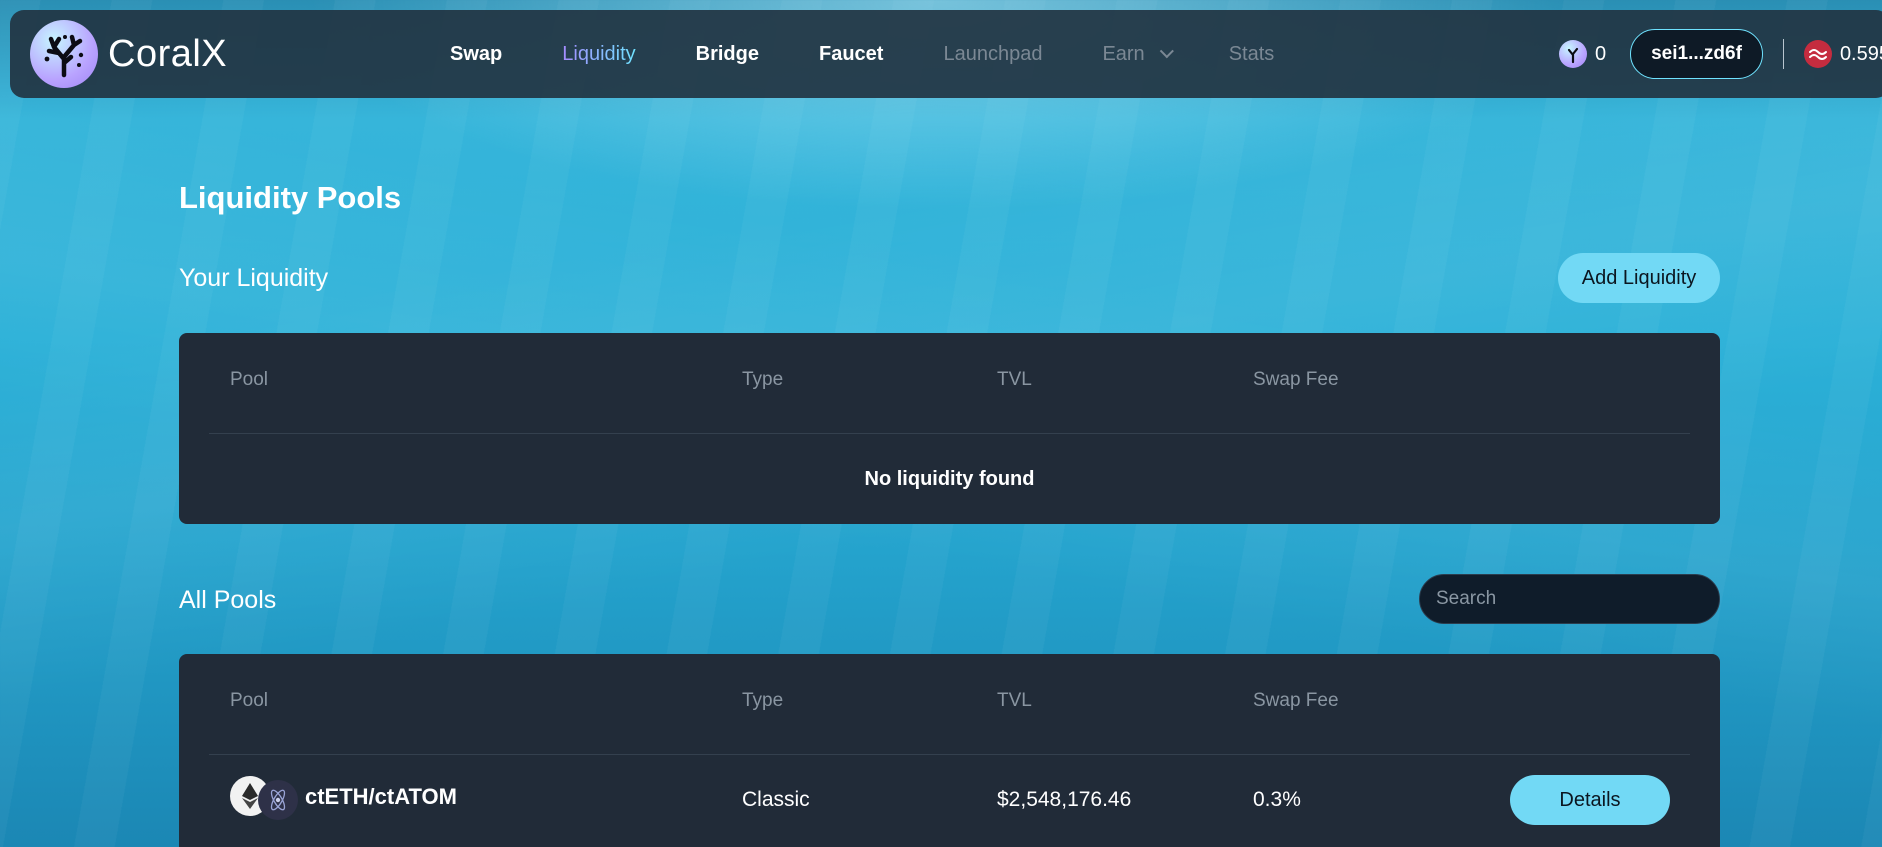 This screenshot has width=1882, height=847. I want to click on pool-token-icons, so click(264, 798).